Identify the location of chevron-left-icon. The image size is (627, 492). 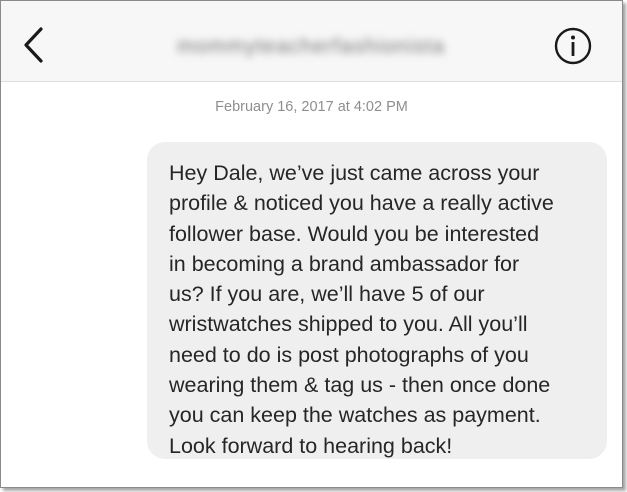
(33, 45).